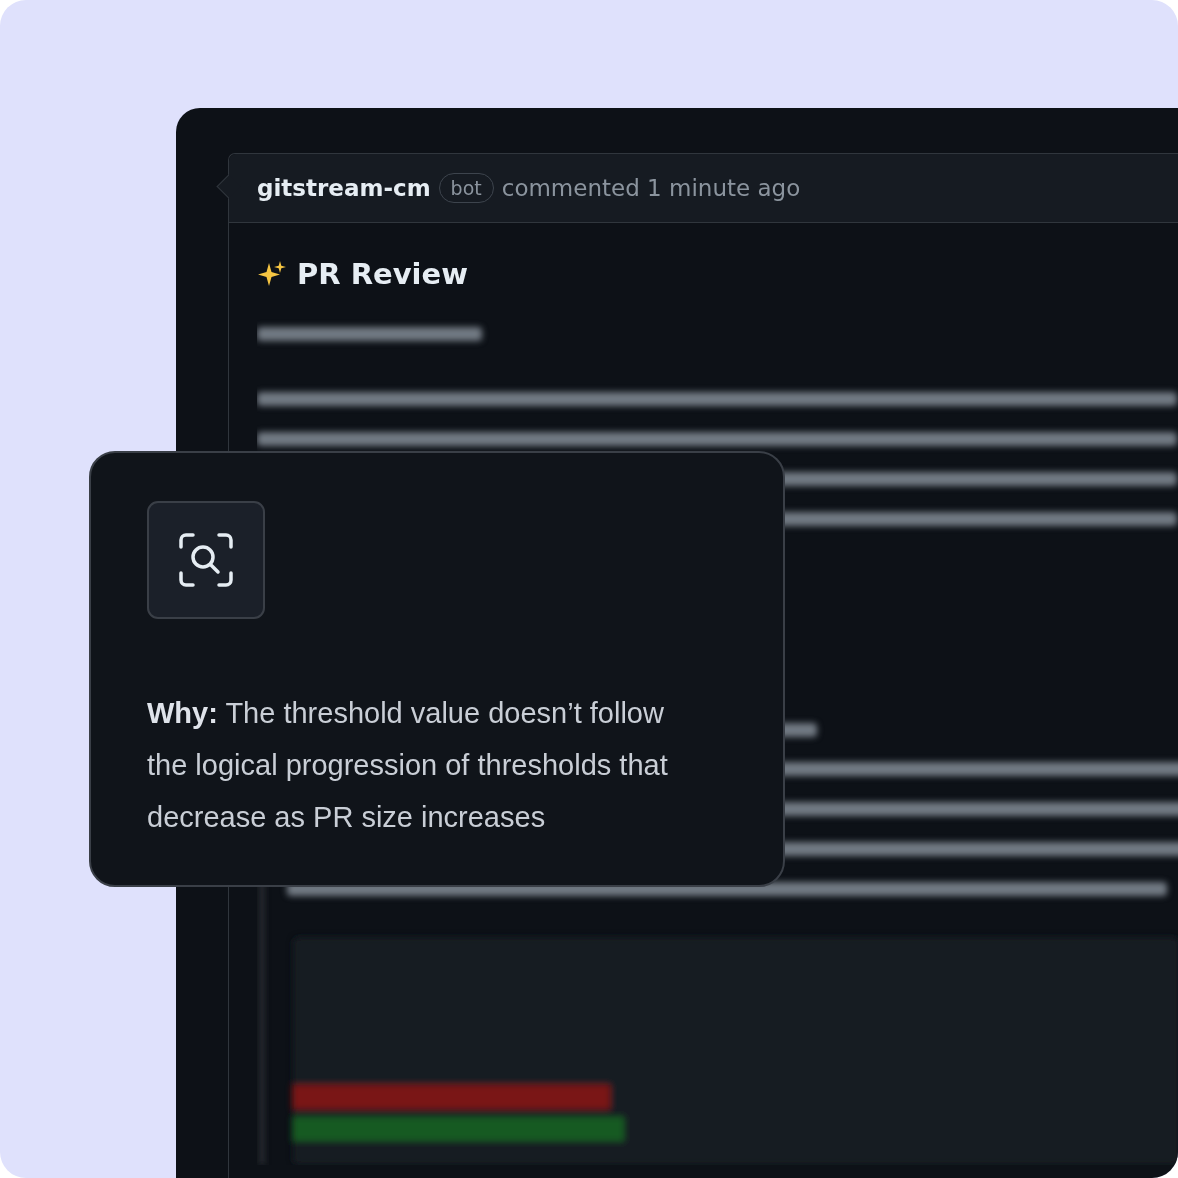 This screenshot has width=1178, height=1178. I want to click on scan-search-icon, so click(206, 560).